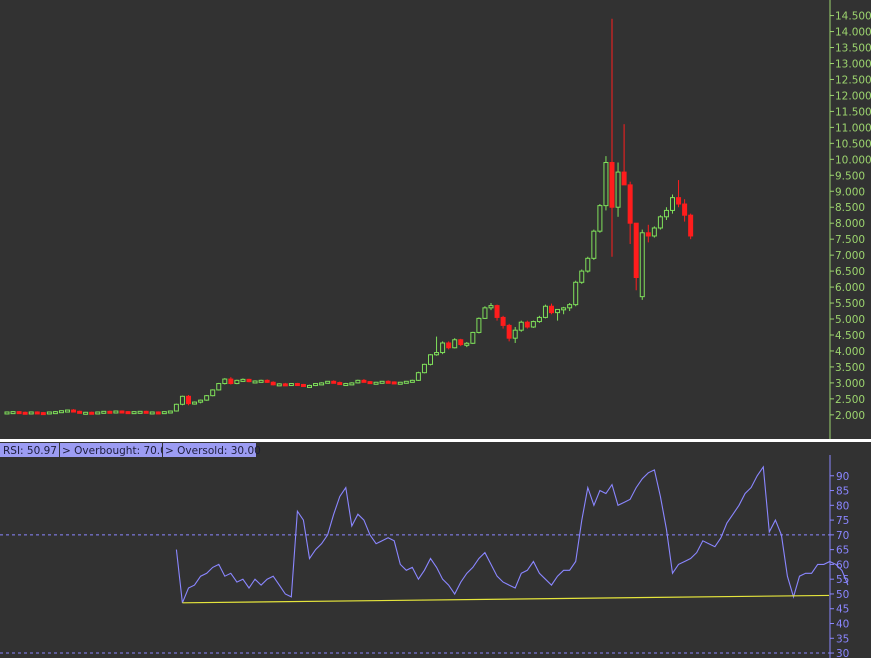 This screenshot has width=871, height=658. Describe the element at coordinates (850, 336) in the screenshot. I see `price-tick-label: 4.500` at that location.